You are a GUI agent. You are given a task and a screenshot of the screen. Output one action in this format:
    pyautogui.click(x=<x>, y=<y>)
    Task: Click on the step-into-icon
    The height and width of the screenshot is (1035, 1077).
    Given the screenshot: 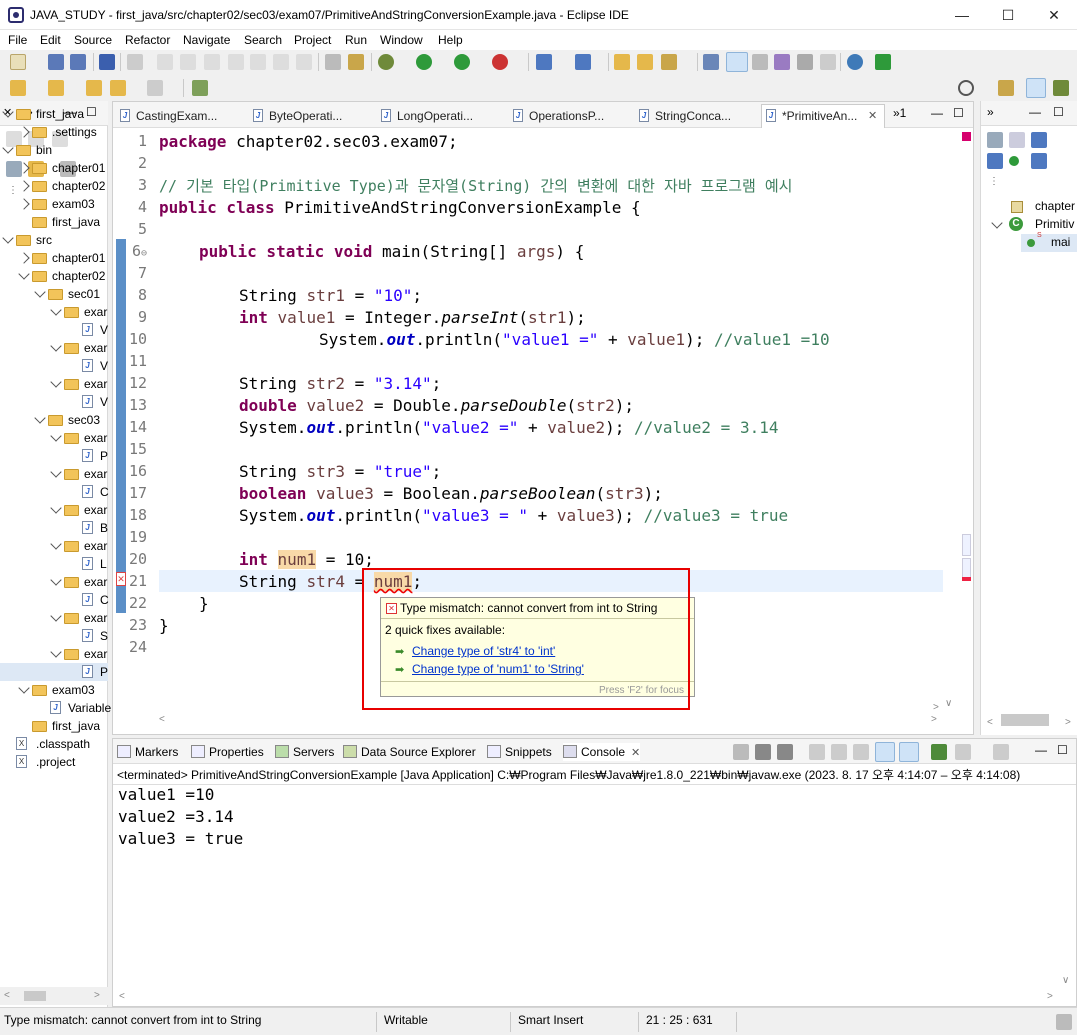 What is the action you would take?
    pyautogui.click(x=258, y=62)
    